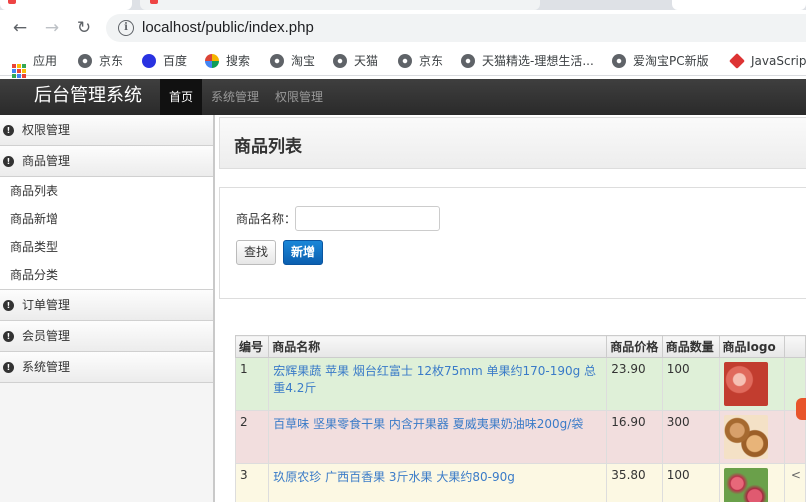 The height and width of the screenshot is (502, 806). What do you see at coordinates (737, 61) in the screenshot?
I see `js-icon` at bounding box center [737, 61].